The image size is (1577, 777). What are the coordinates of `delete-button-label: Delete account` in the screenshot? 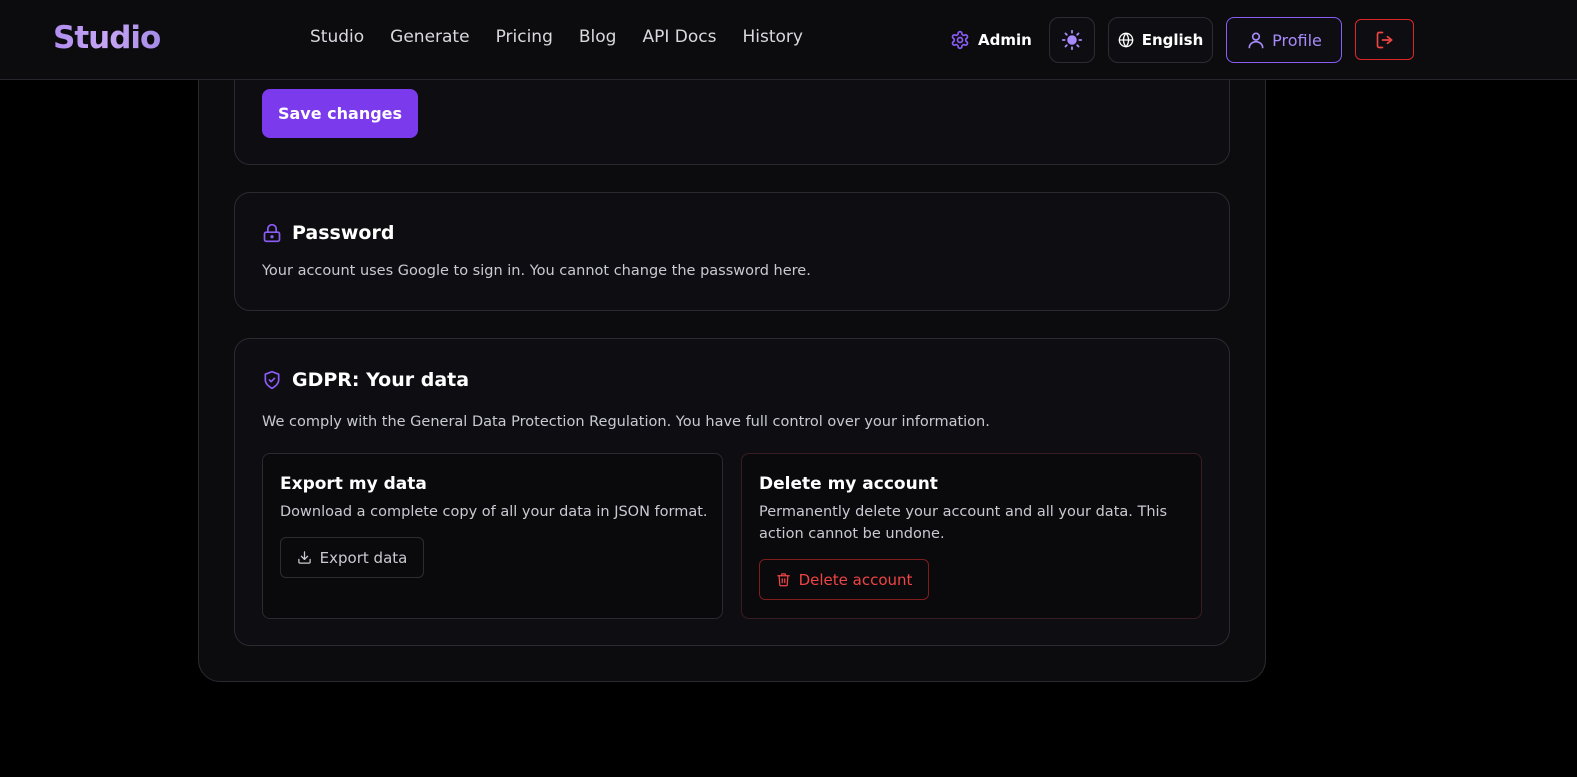 It's located at (855, 579).